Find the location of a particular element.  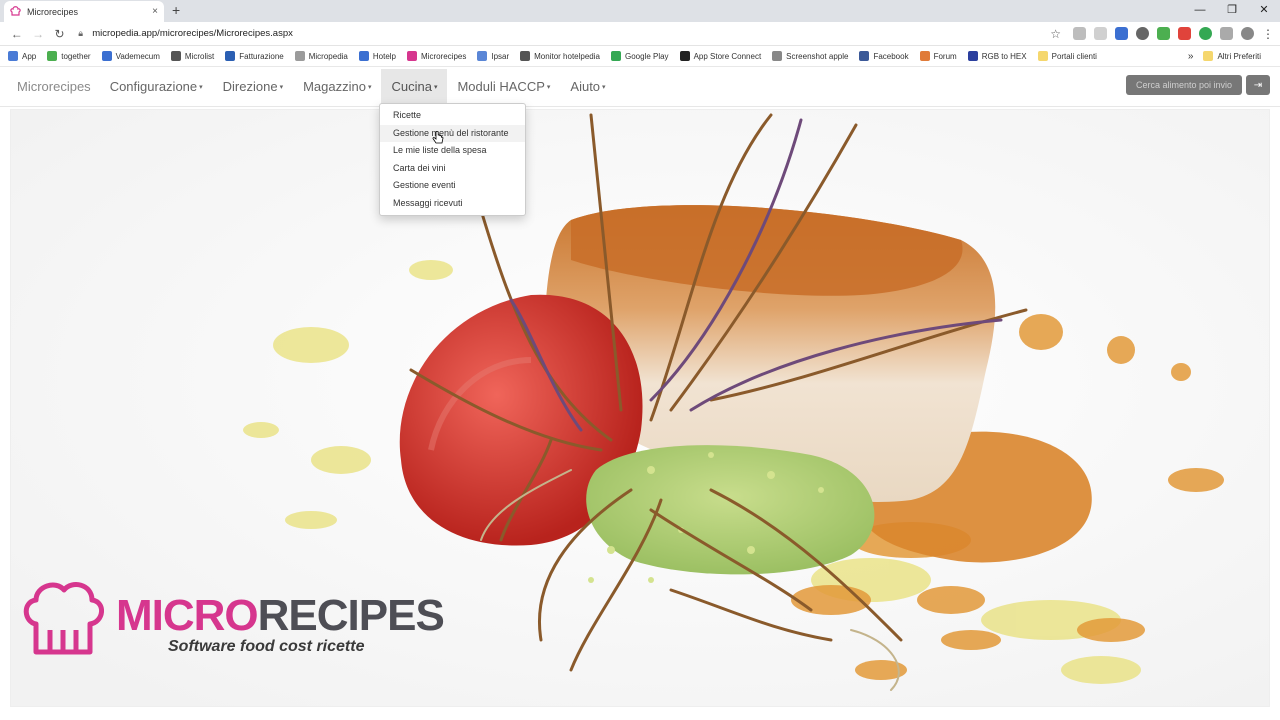

bookmark-star-icon: ☆ is located at coordinates (1055, 34).